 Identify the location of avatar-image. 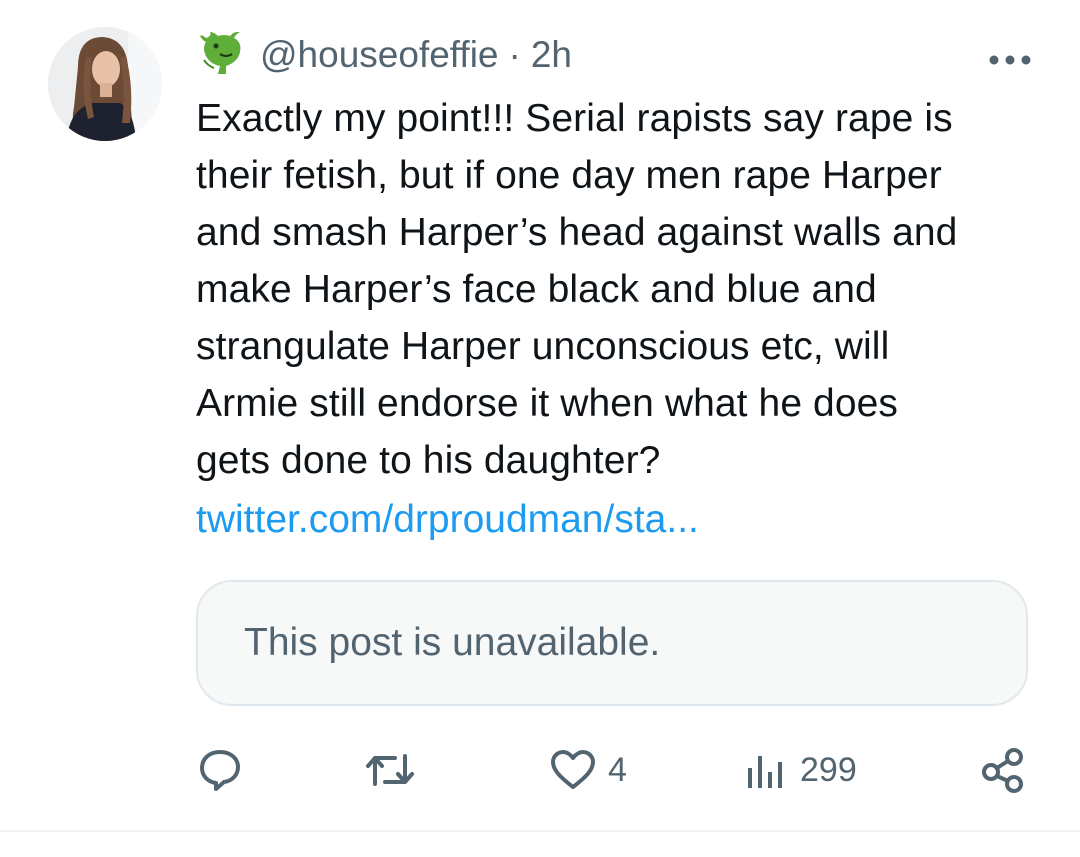
(105, 84).